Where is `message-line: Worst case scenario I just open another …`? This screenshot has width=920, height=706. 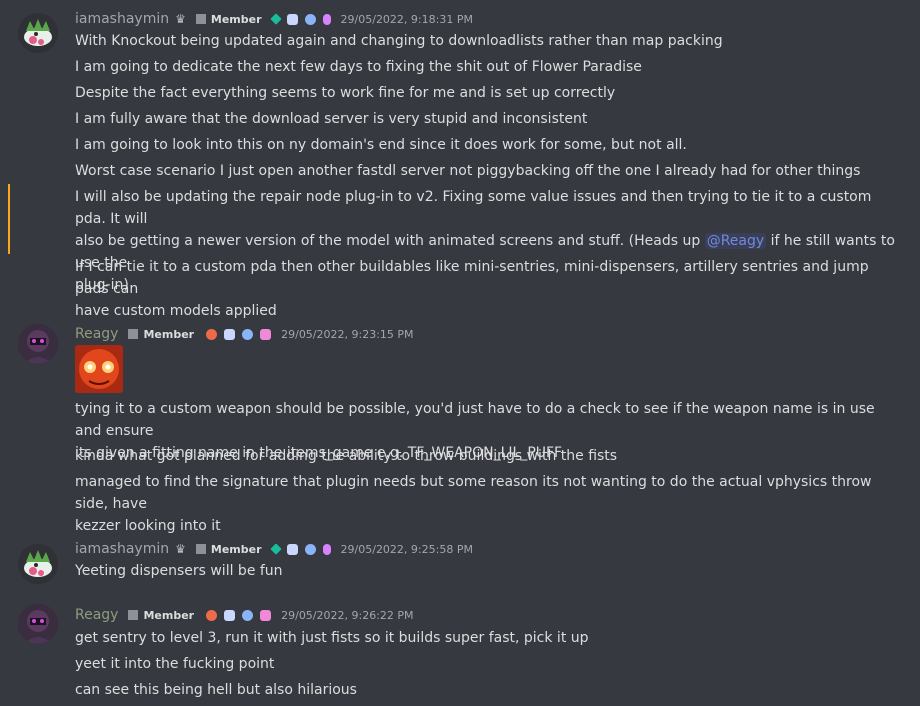
message-line: Worst case scenario I just open another … is located at coordinates (468, 171).